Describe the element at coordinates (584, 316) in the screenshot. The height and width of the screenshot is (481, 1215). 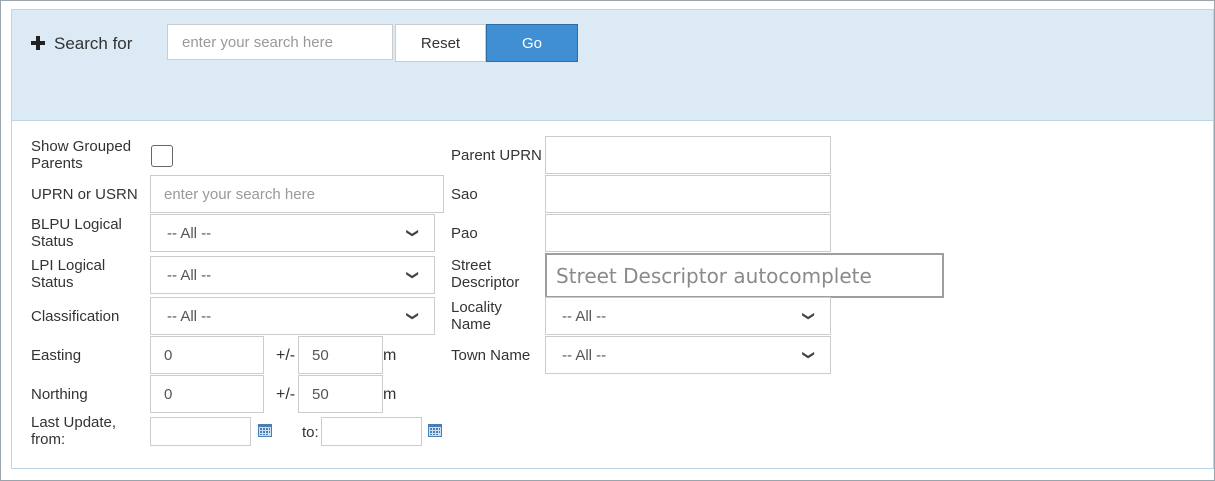
I see `locality-name-value: -- All --` at that location.